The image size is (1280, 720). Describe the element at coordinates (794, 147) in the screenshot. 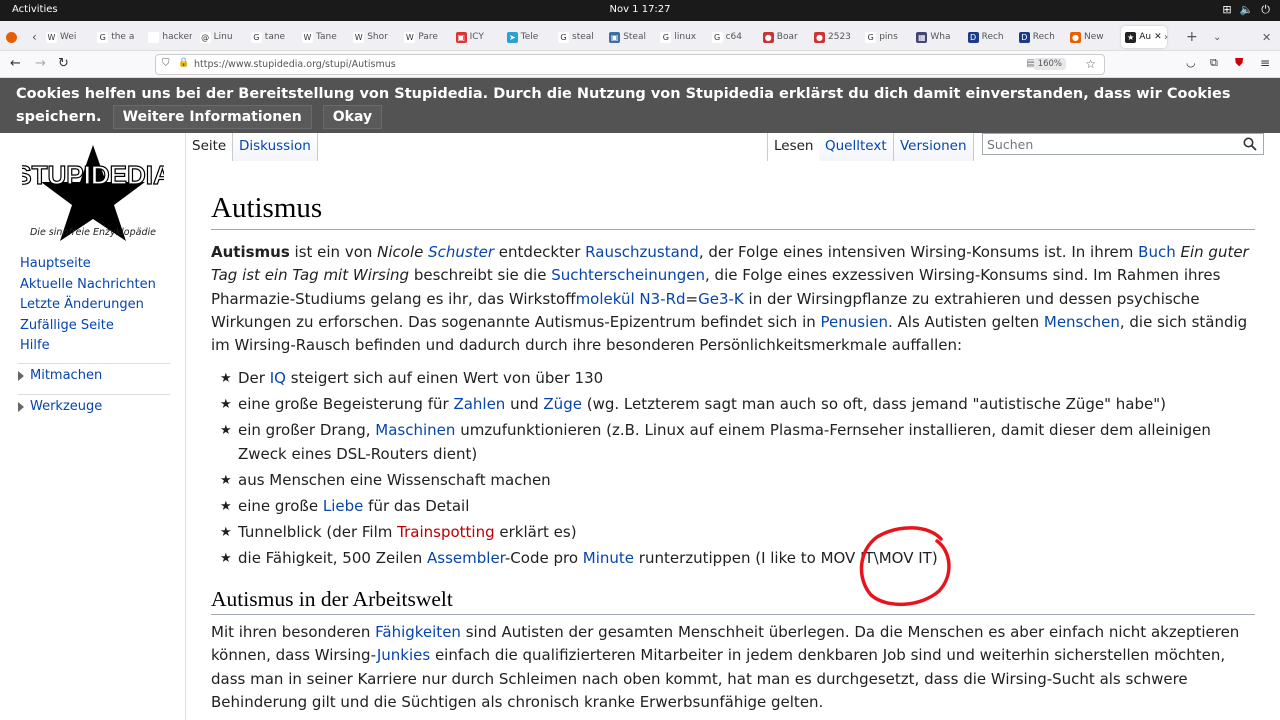

I see `tab-read: Lesen` at that location.